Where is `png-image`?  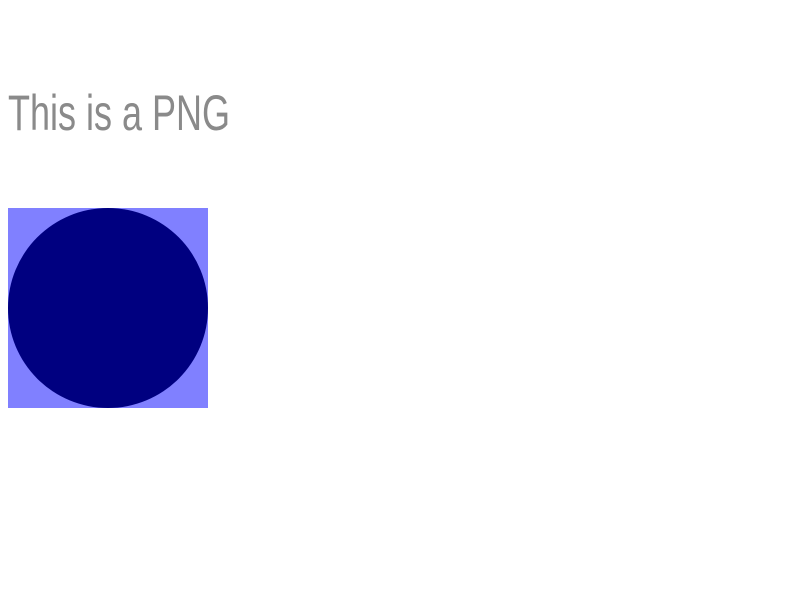
png-image is located at coordinates (108, 308).